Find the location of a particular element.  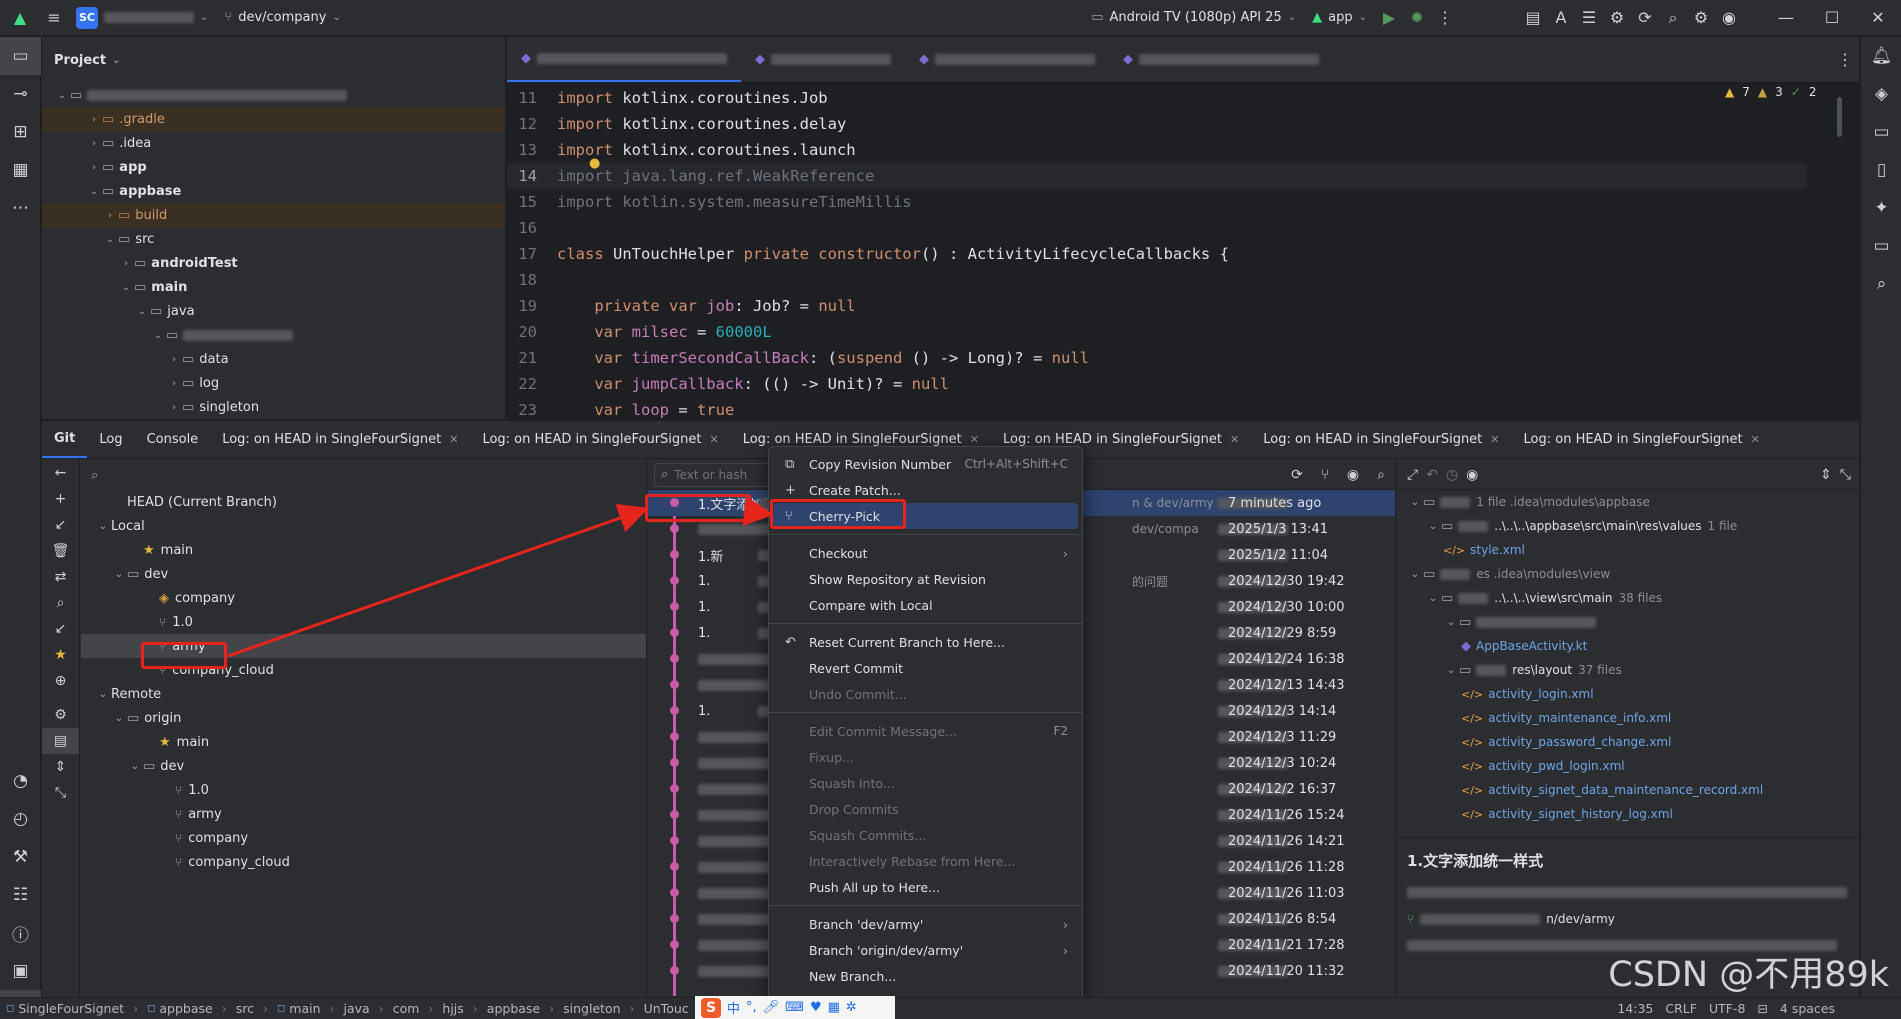

breadcrumb-item: java is located at coordinates (357, 1008).